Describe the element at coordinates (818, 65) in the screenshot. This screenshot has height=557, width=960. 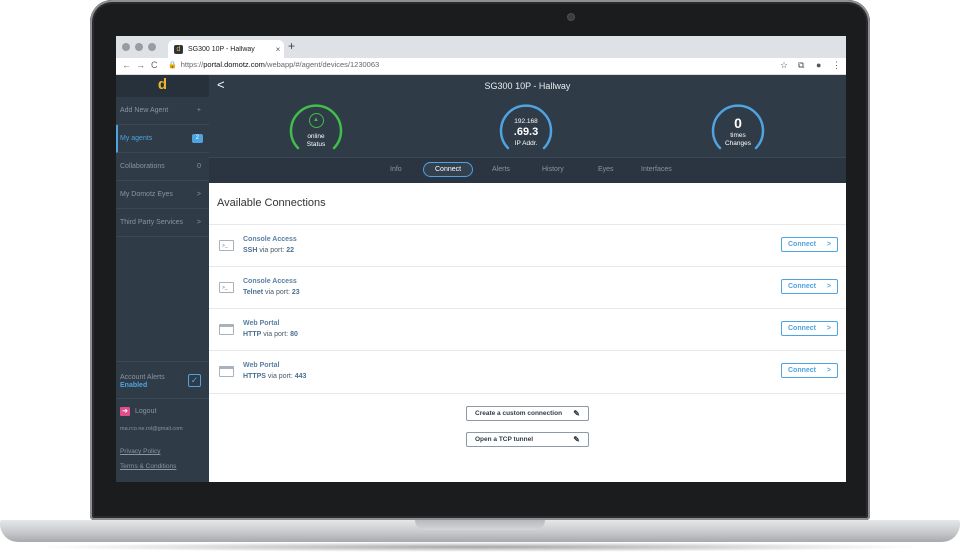
I see `account-icon: ●` at that location.